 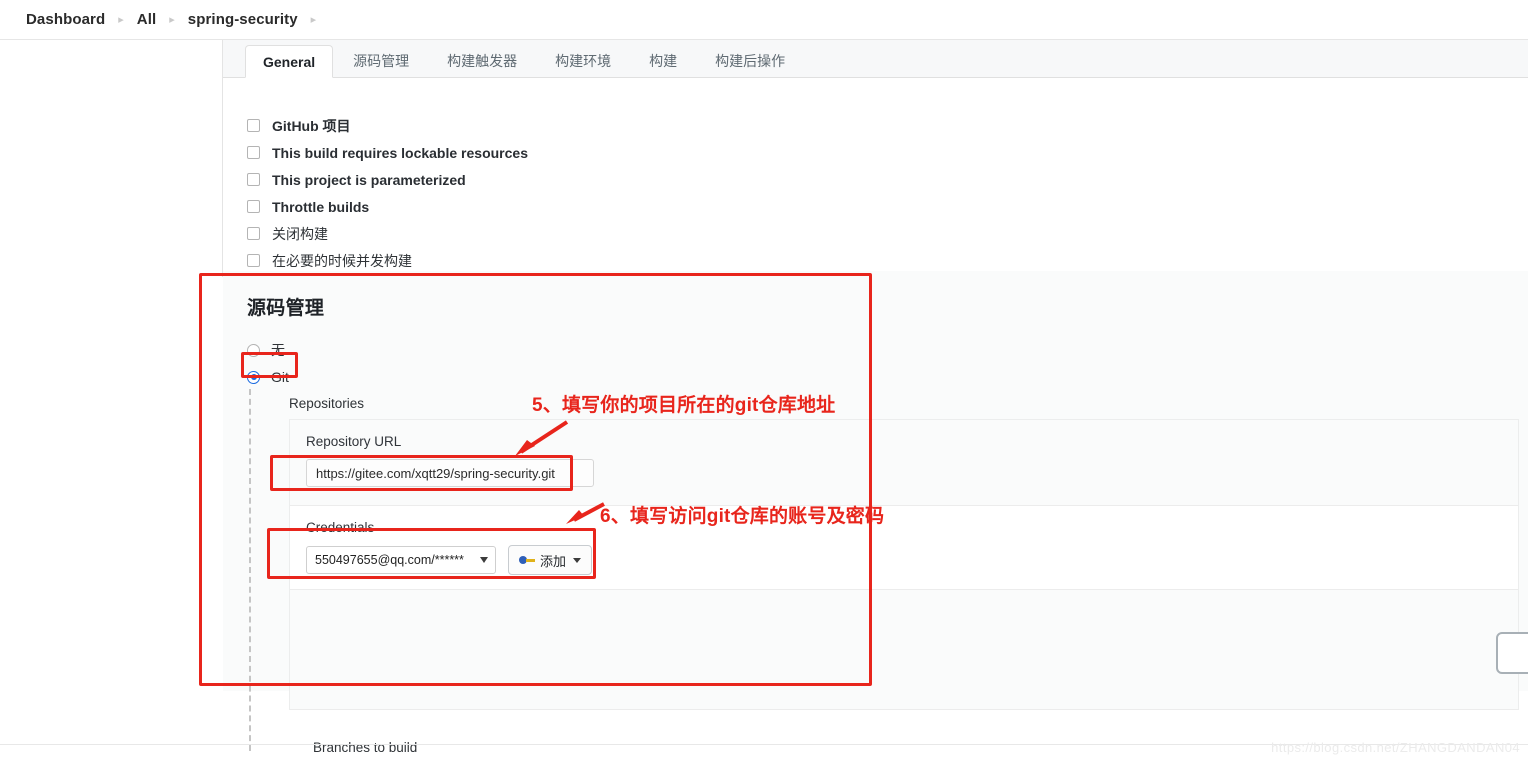 I want to click on checkbox-row-github-project: GitHub 项目, so click(x=887, y=125).